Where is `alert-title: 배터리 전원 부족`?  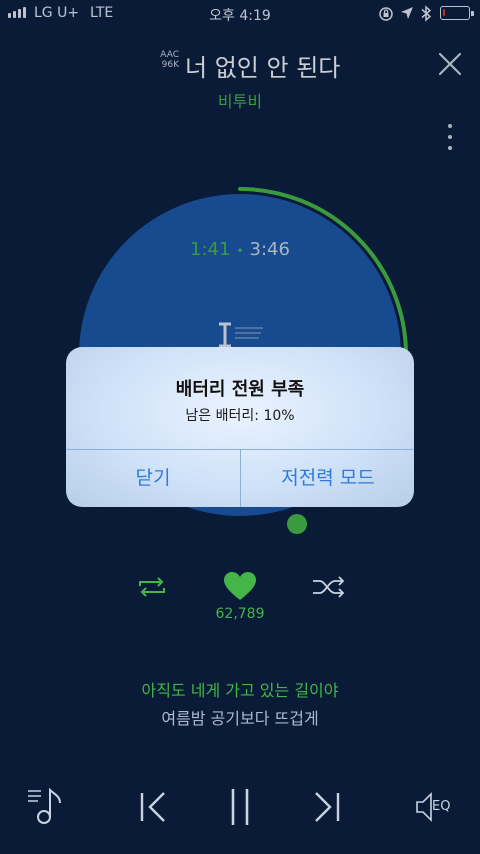 alert-title: 배터리 전원 부족 is located at coordinates (240, 389).